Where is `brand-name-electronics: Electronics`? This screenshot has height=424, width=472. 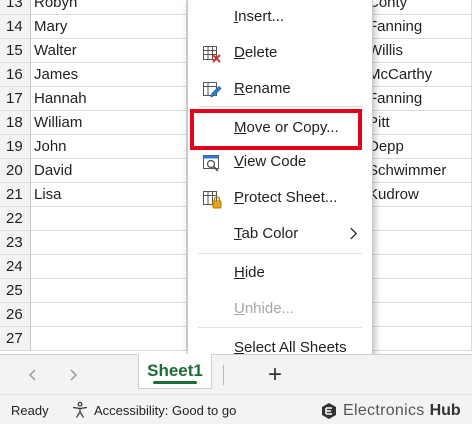
brand-name-electronics: Electronics is located at coordinates (384, 410).